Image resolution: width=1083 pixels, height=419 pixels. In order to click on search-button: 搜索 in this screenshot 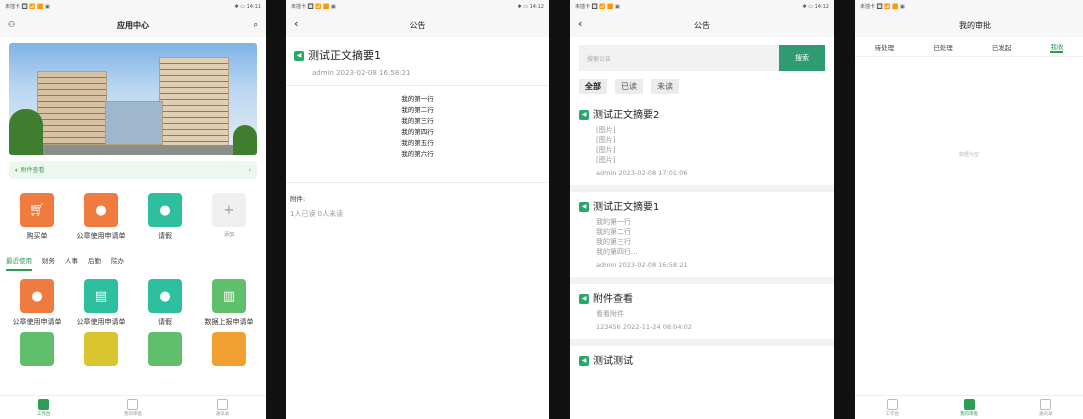, I will do `click(802, 58)`.